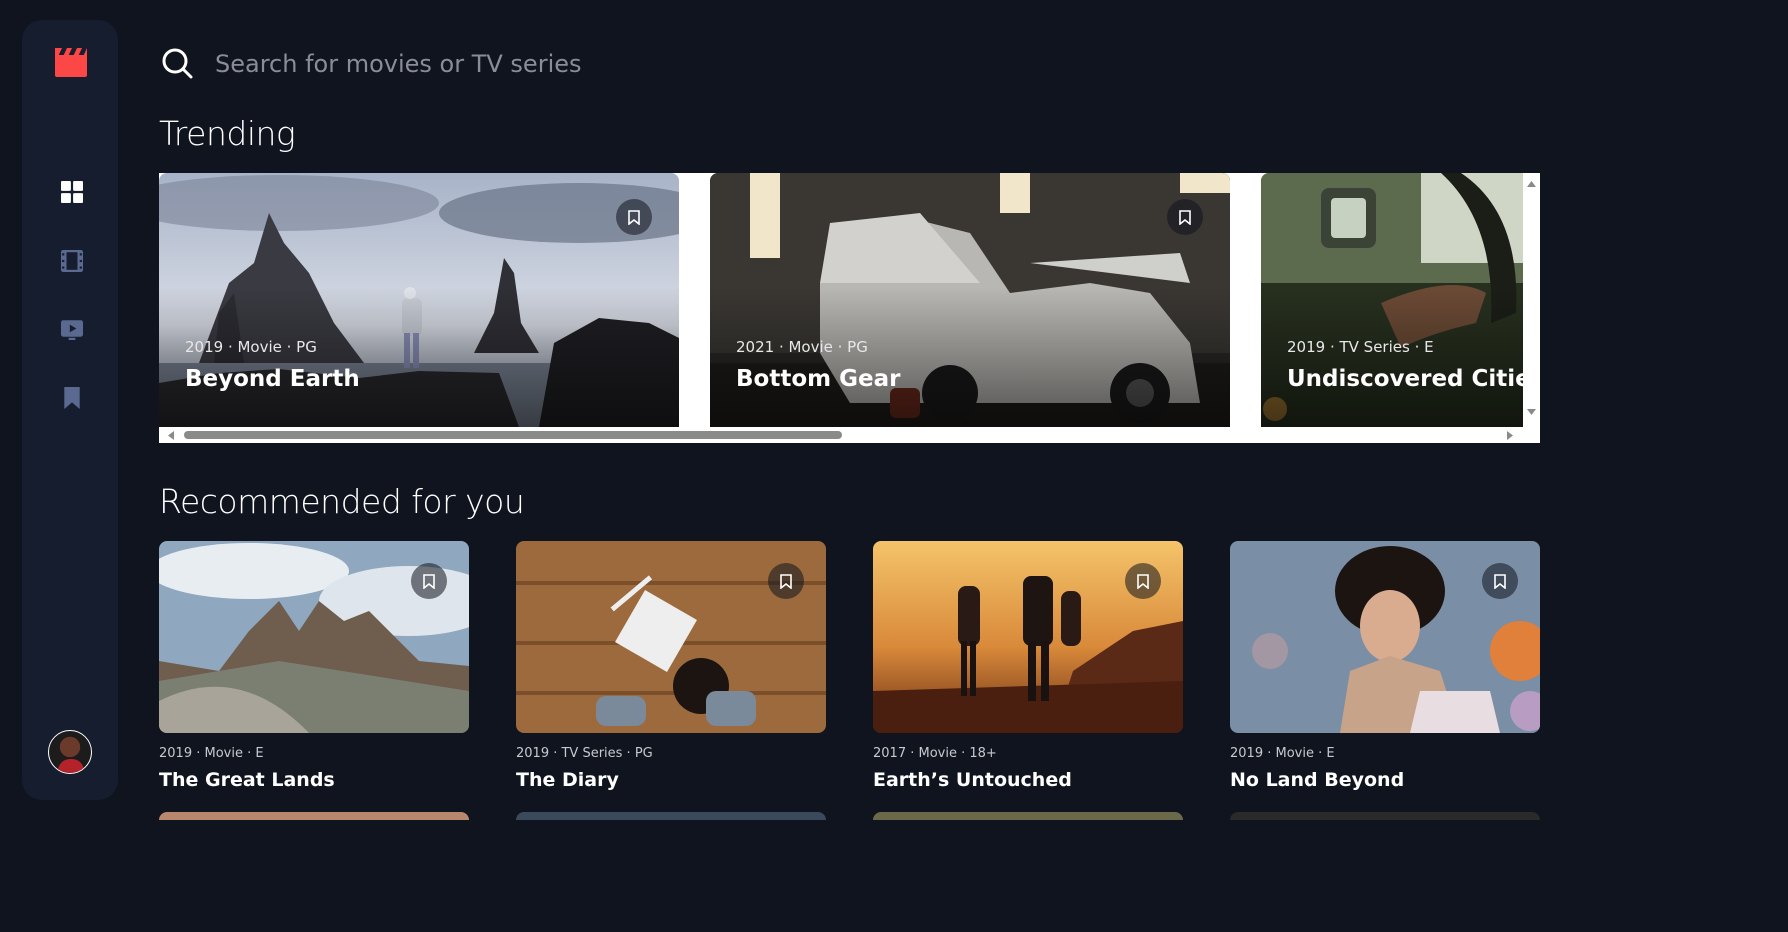 The image size is (1788, 932). What do you see at coordinates (1405, 379) in the screenshot?
I see `trending-title: Undiscovered Cities` at bounding box center [1405, 379].